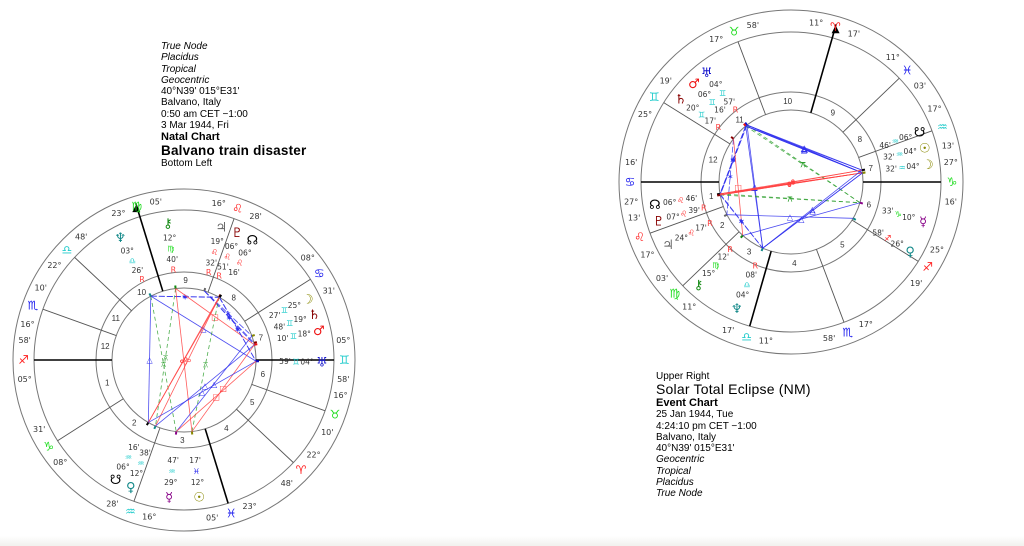 The width and height of the screenshot is (1024, 546). Describe the element at coordinates (951, 201) in the screenshot. I see `cusp-minute: 16'` at that location.